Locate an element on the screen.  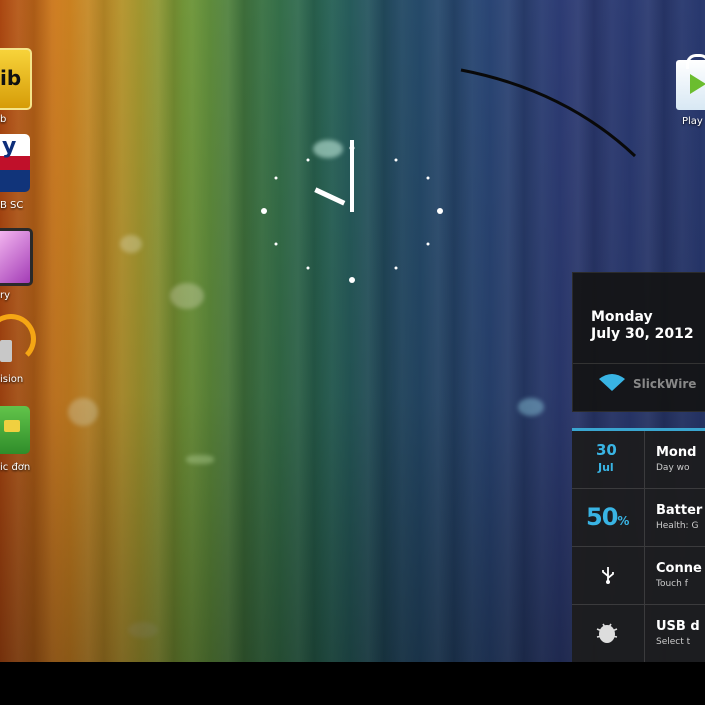
shortcut-sky-sports: y B SC is located at coordinates (30, 174).